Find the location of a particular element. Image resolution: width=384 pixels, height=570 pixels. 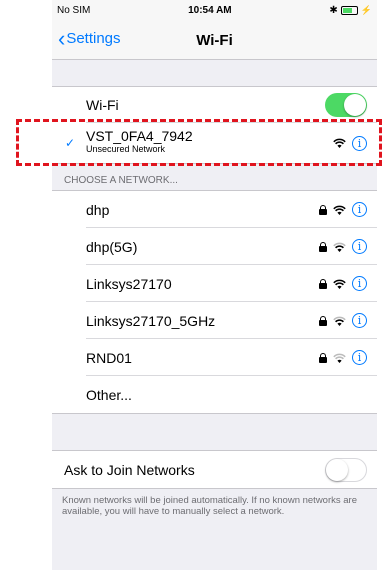

connected-subtitle: Unsecured Network is located at coordinates (126, 149).